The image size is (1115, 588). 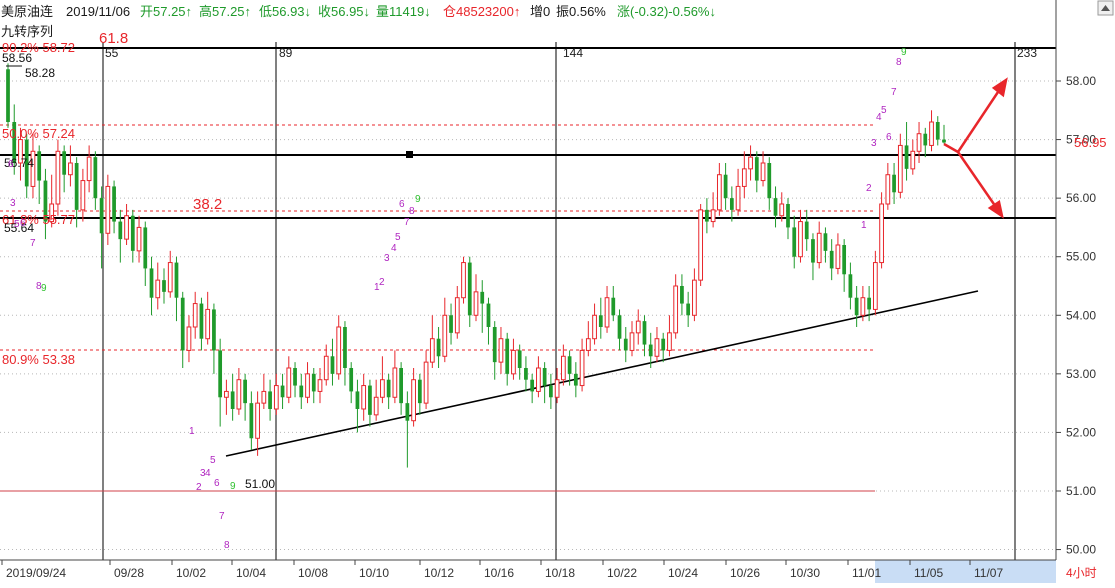 What do you see at coordinates (965, 571) in the screenshot?
I see `time-axis-highlight` at bounding box center [965, 571].